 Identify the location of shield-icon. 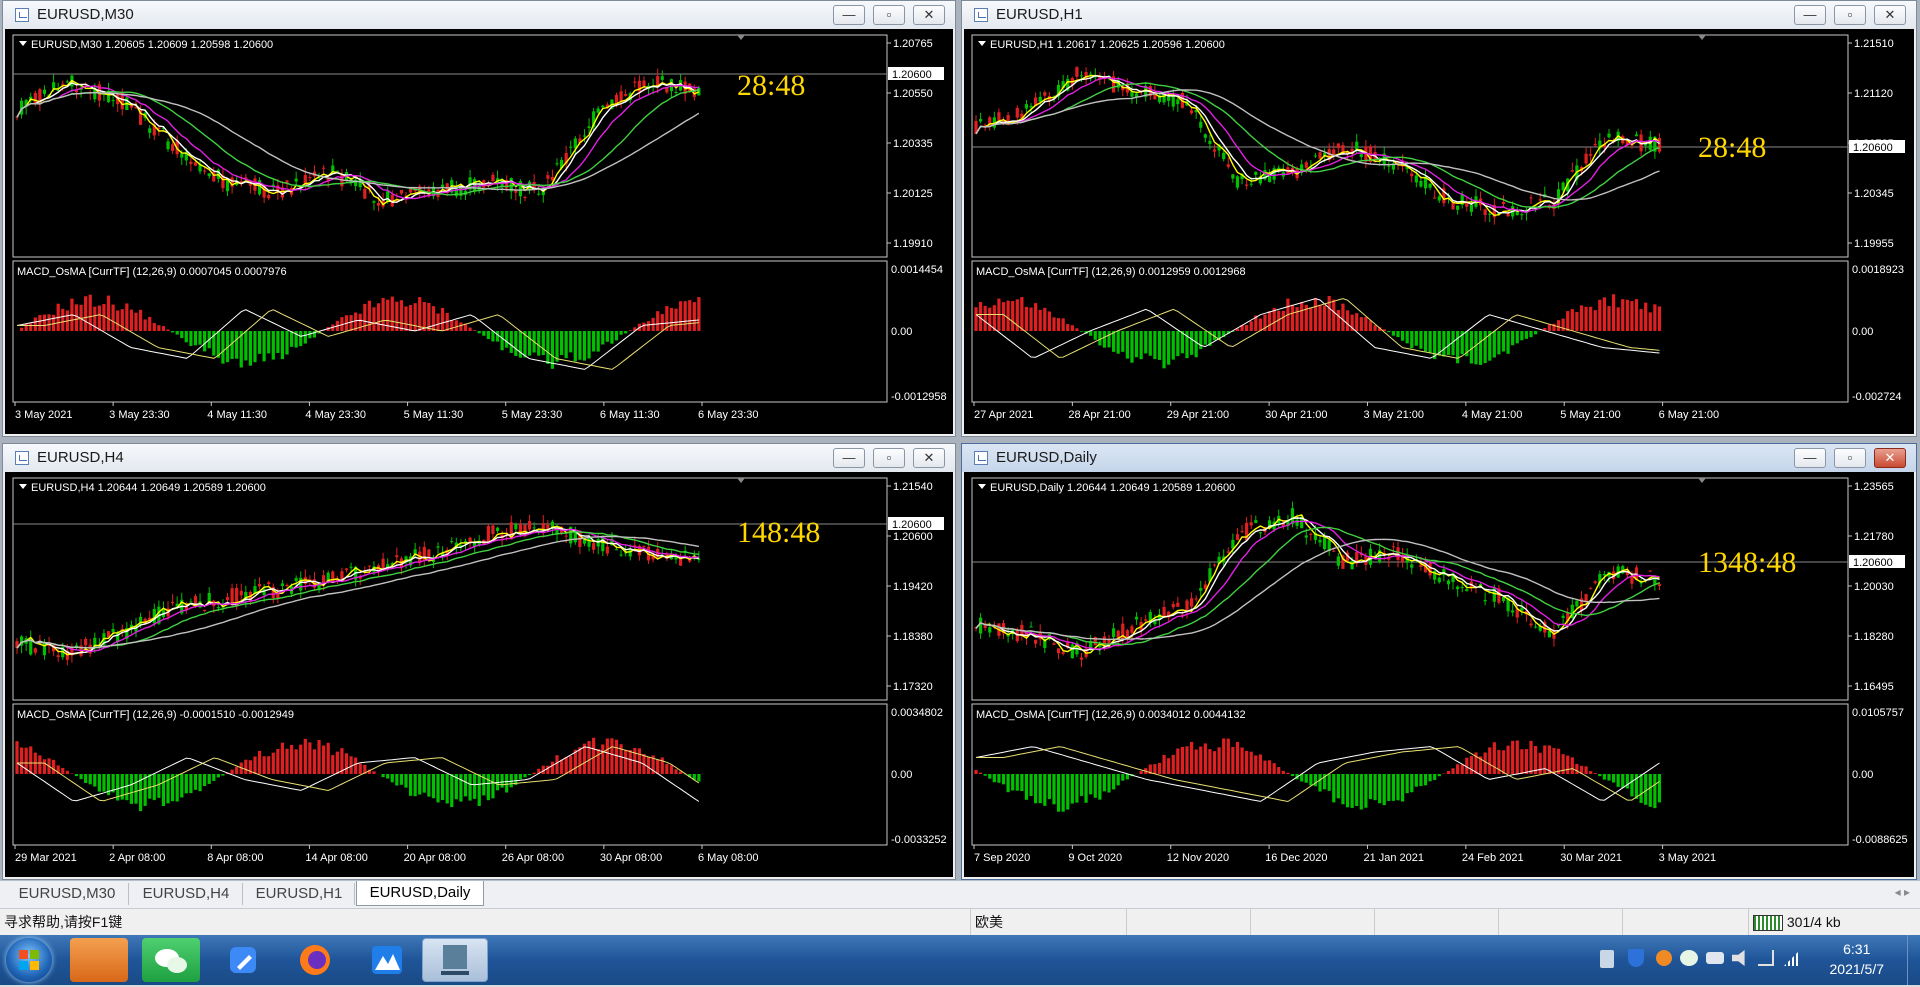
(1636, 958).